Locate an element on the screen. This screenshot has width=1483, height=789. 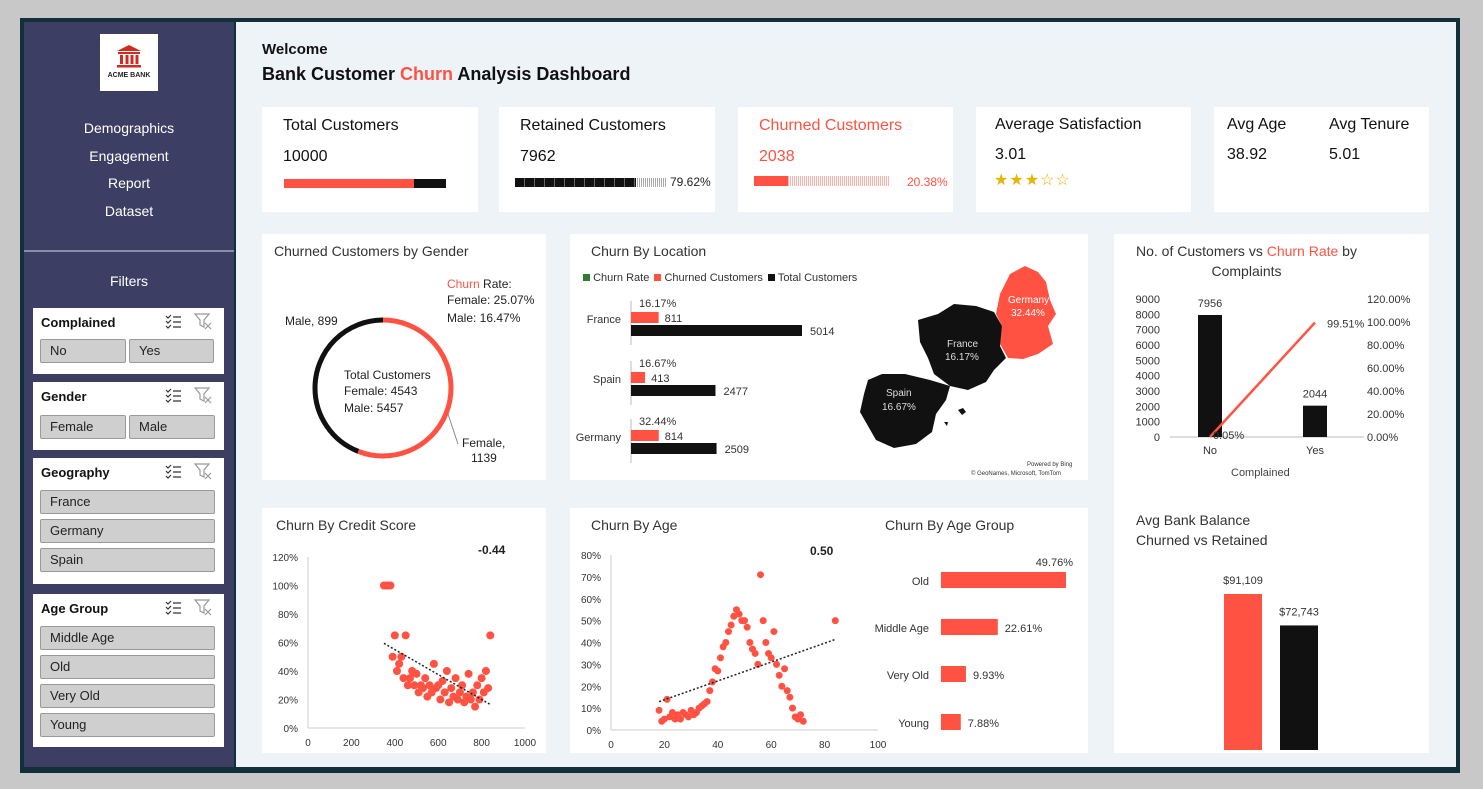
nav-engagement: Engagement is located at coordinates (129, 156).